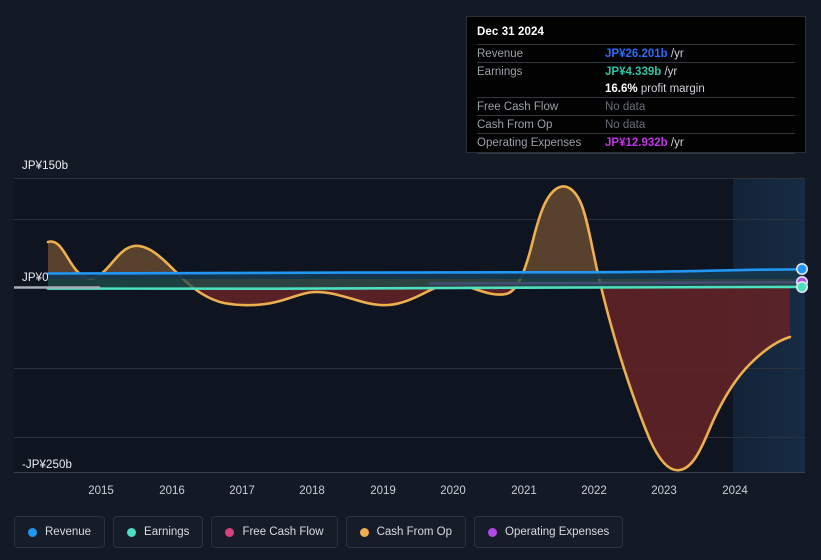 The width and height of the screenshot is (821, 560). I want to click on x-axis-label-2015: 2015, so click(101, 491).